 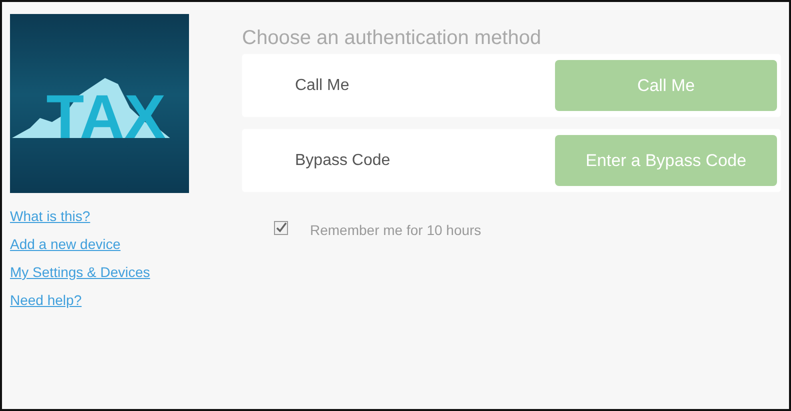 I want to click on method-label: Call Me, so click(x=322, y=85).